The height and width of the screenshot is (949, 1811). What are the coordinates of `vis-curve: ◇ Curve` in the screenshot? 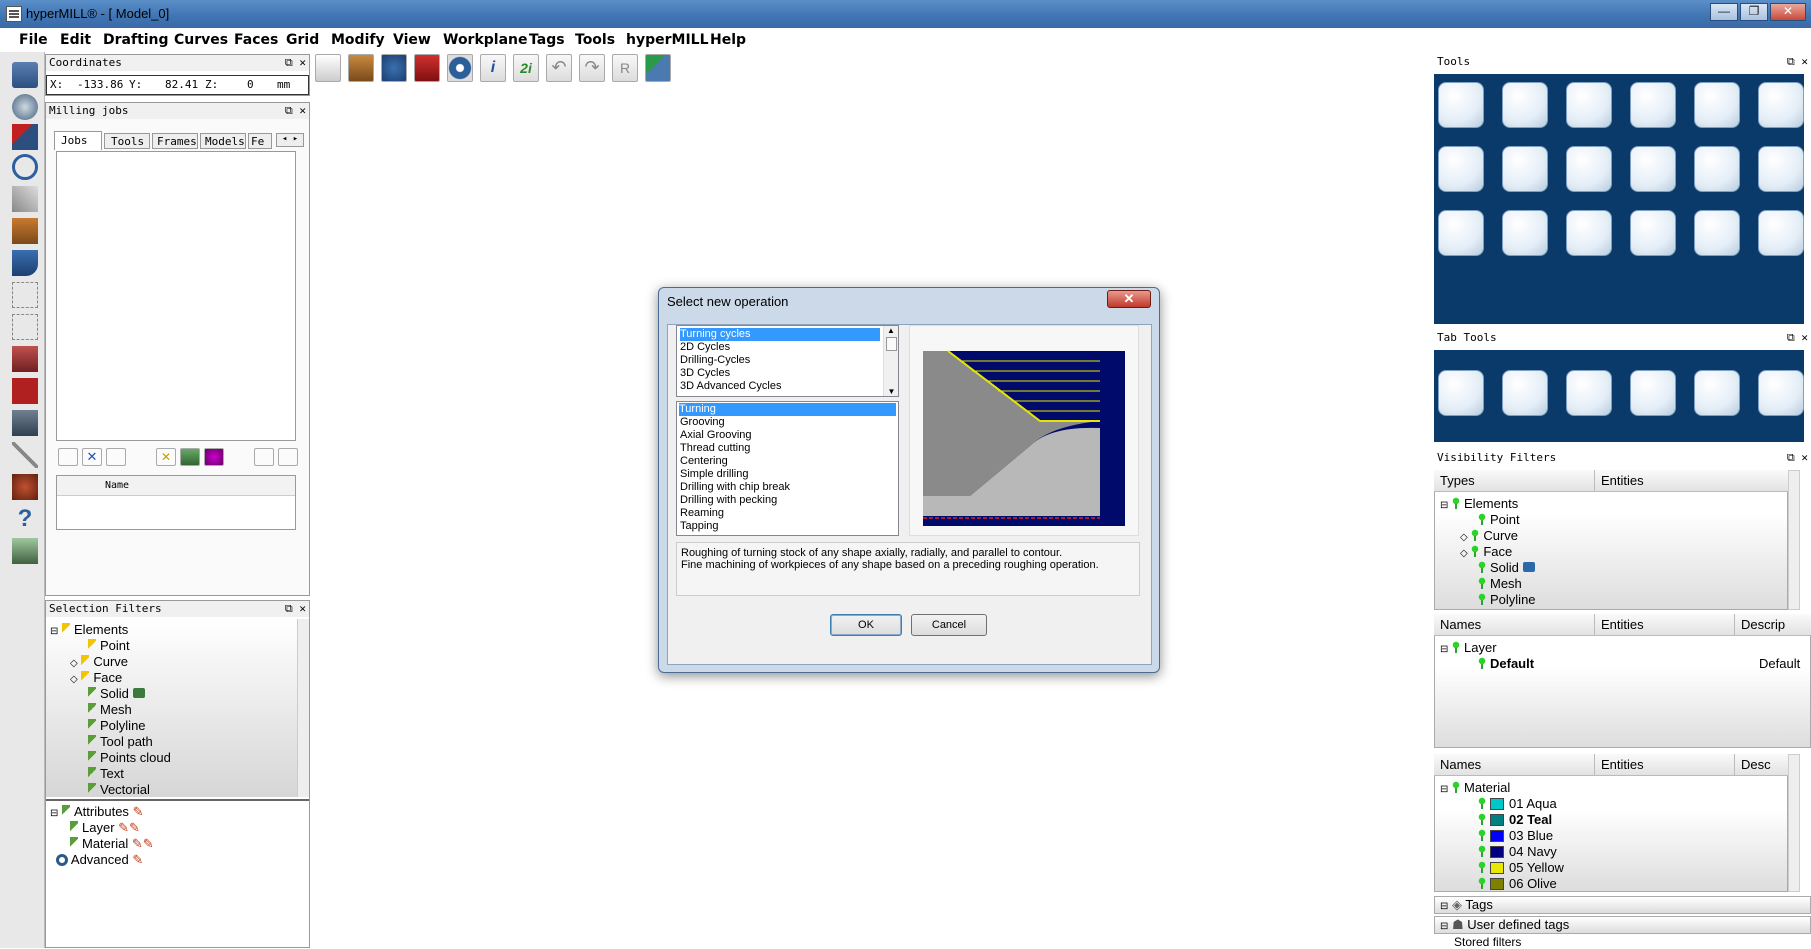 It's located at (1489, 535).